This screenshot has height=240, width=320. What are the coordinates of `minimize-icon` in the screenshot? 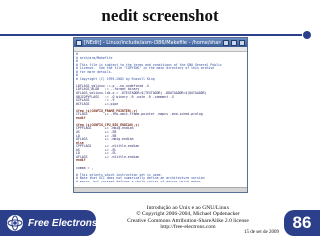 It's located at (226, 42).